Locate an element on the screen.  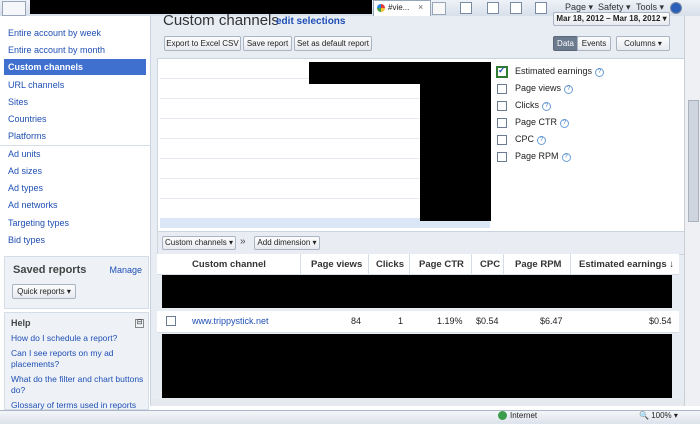
help-title: Help is located at coordinates (21, 323).